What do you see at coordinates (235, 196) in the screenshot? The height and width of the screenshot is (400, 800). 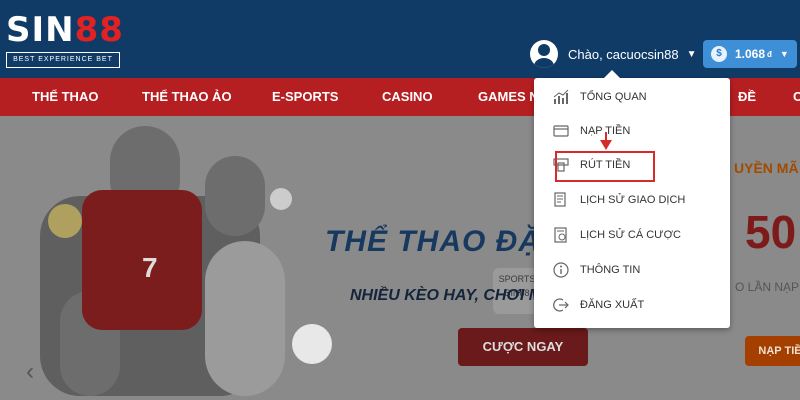 I see `american-football-player-image` at bounding box center [235, 196].